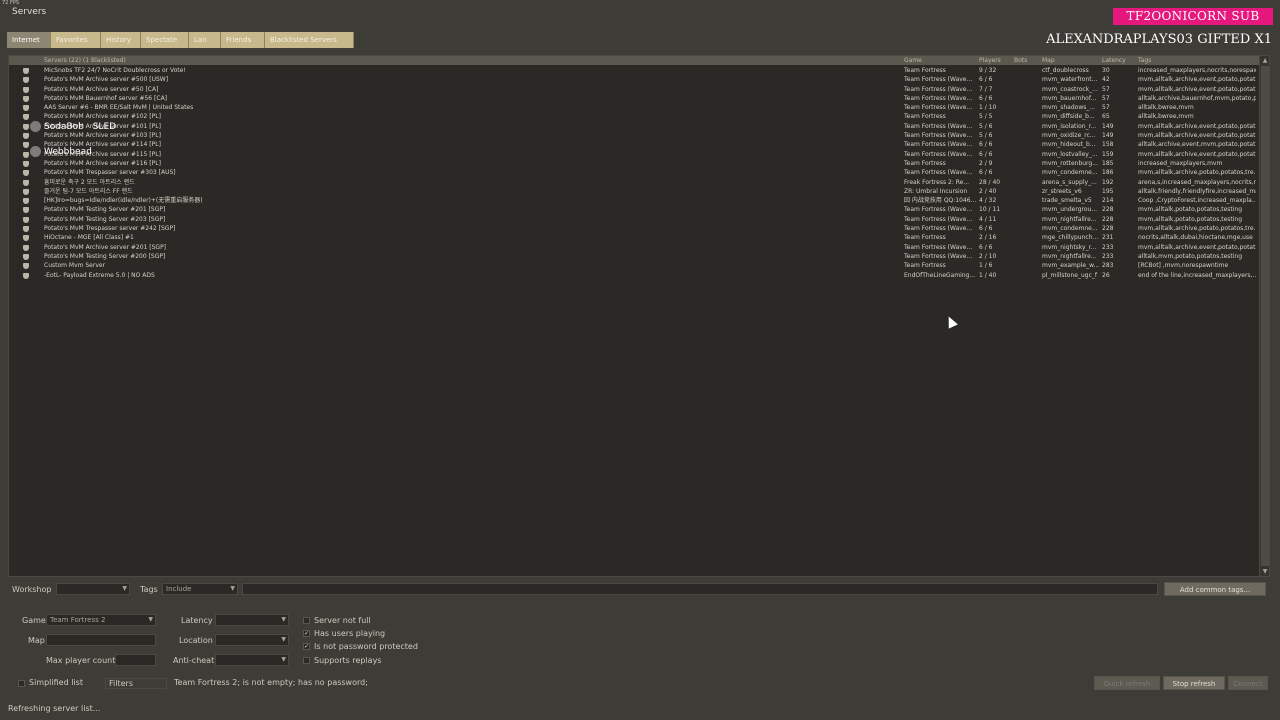 The height and width of the screenshot is (720, 1280). I want to click on map-input, so click(101, 640).